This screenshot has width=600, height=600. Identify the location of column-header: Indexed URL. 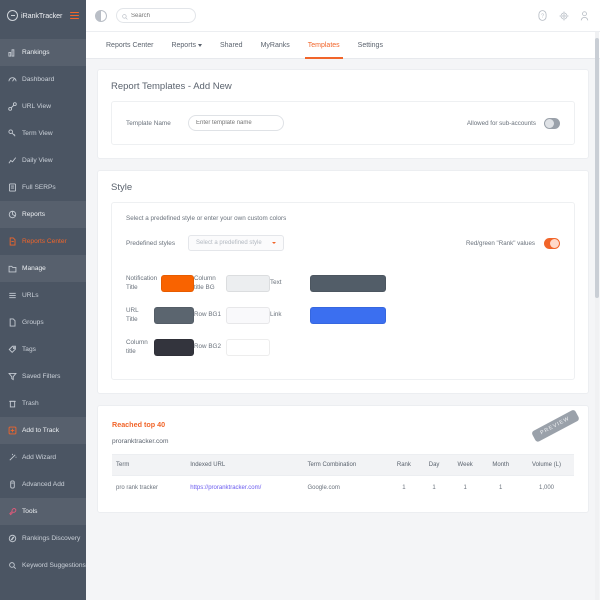
(245, 465).